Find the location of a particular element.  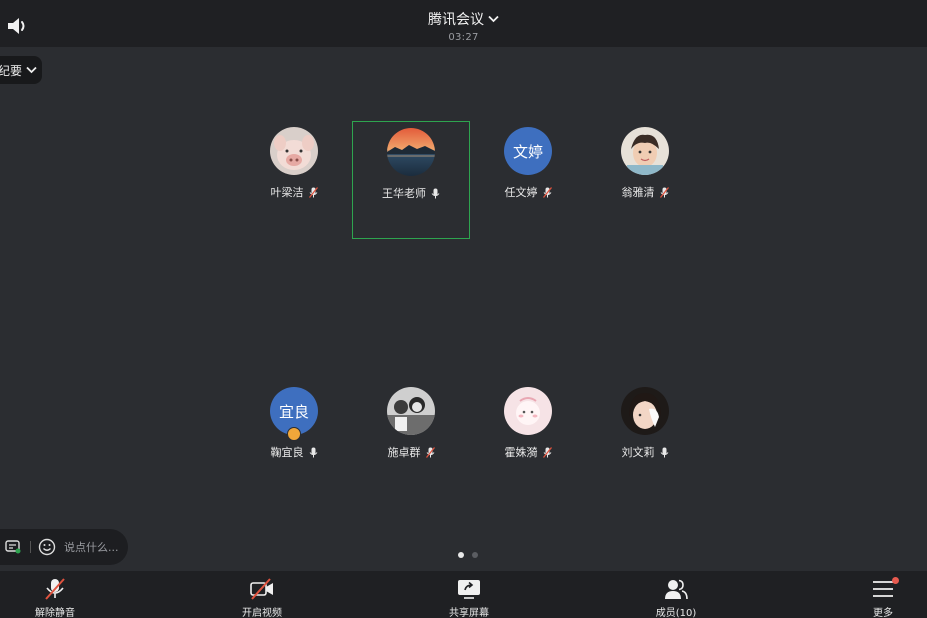

meeting-title-text: 腾讯会议 is located at coordinates (456, 20).